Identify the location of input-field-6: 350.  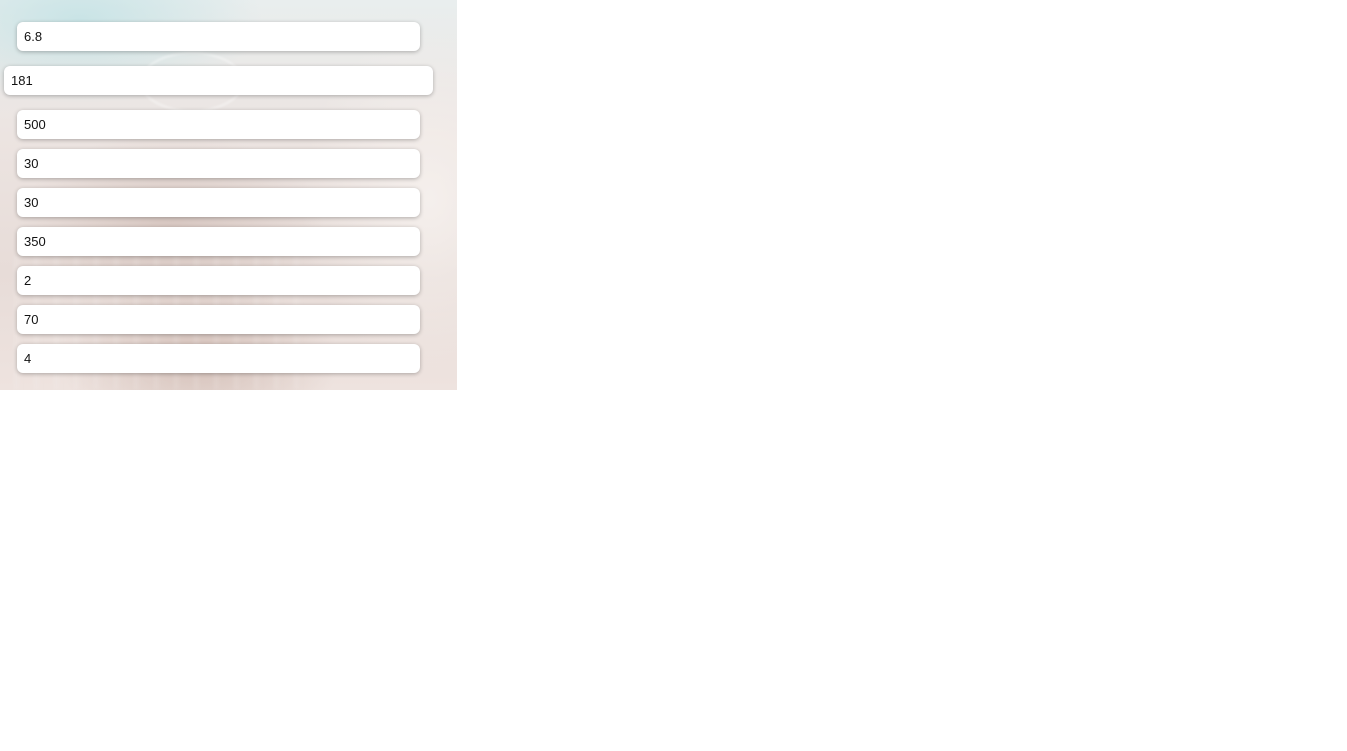
(218, 241).